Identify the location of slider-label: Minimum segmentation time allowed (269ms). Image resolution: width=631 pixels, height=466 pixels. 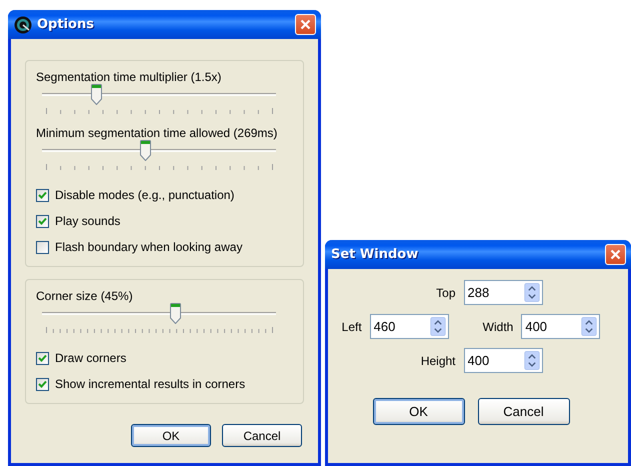
(157, 133).